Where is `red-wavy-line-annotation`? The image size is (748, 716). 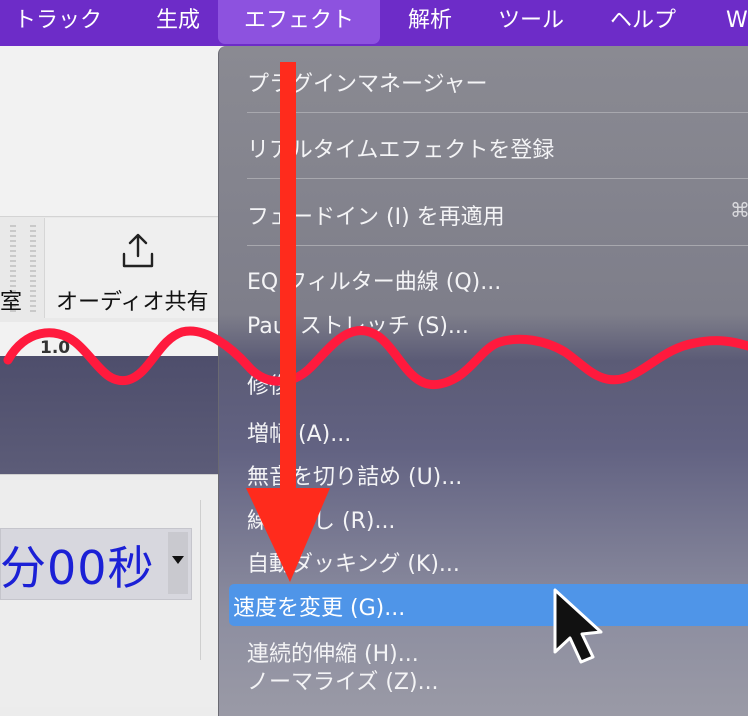 red-wavy-line-annotation is located at coordinates (375, 358).